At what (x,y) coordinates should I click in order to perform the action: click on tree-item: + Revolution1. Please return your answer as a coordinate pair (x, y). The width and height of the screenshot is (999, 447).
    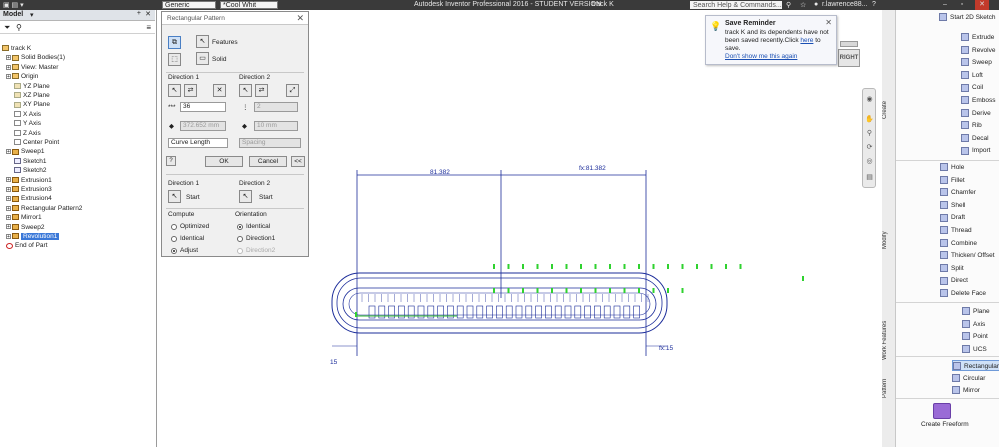
    Looking at the image, I should click on (33, 236).